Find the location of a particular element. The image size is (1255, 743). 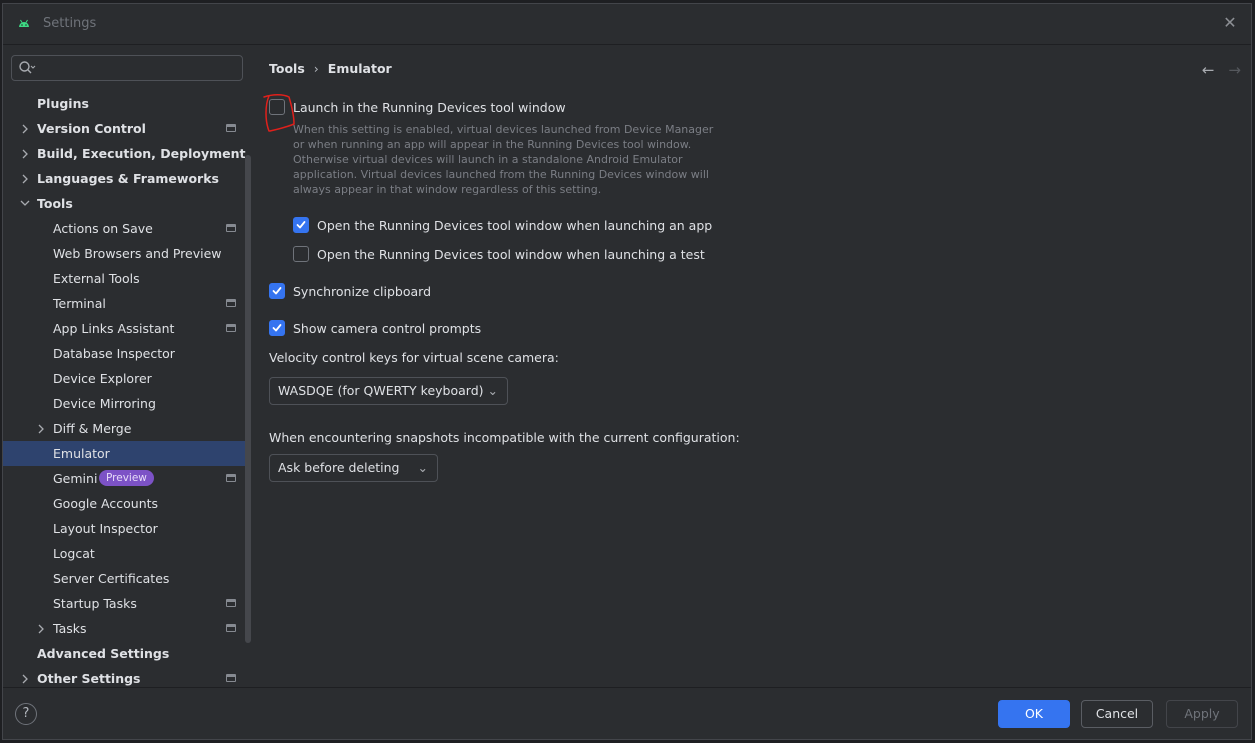

breadcrumb-current: Emulator is located at coordinates (359, 68).